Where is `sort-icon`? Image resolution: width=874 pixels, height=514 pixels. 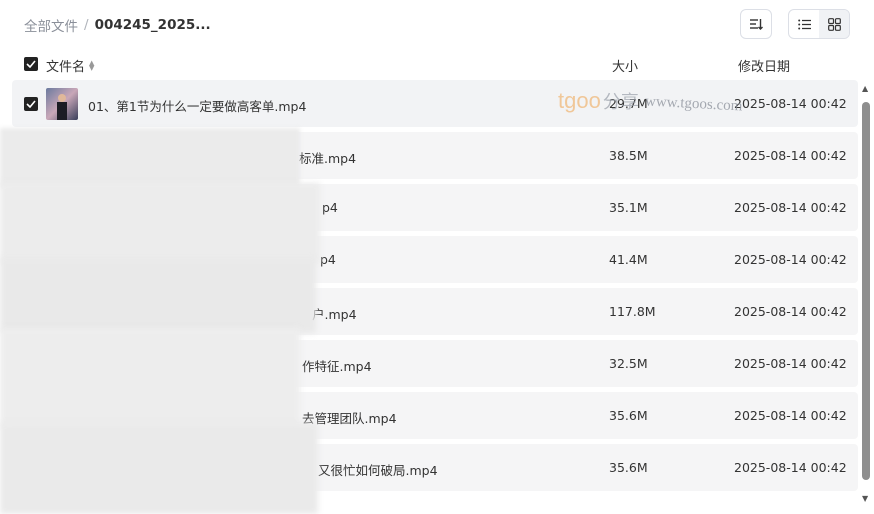 sort-icon is located at coordinates (756, 24).